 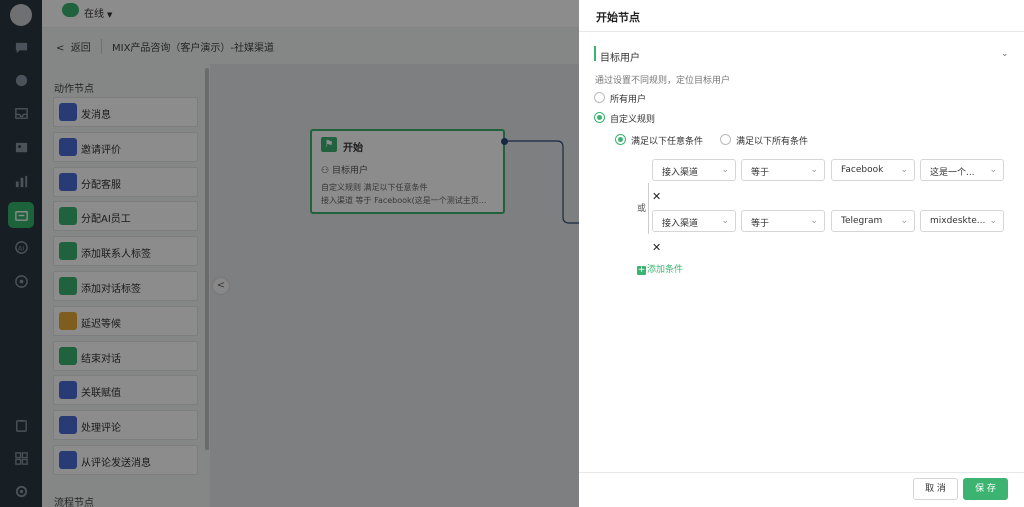 I want to click on condition-1-field-select: 接入渠道 ⌄, so click(x=694, y=170).